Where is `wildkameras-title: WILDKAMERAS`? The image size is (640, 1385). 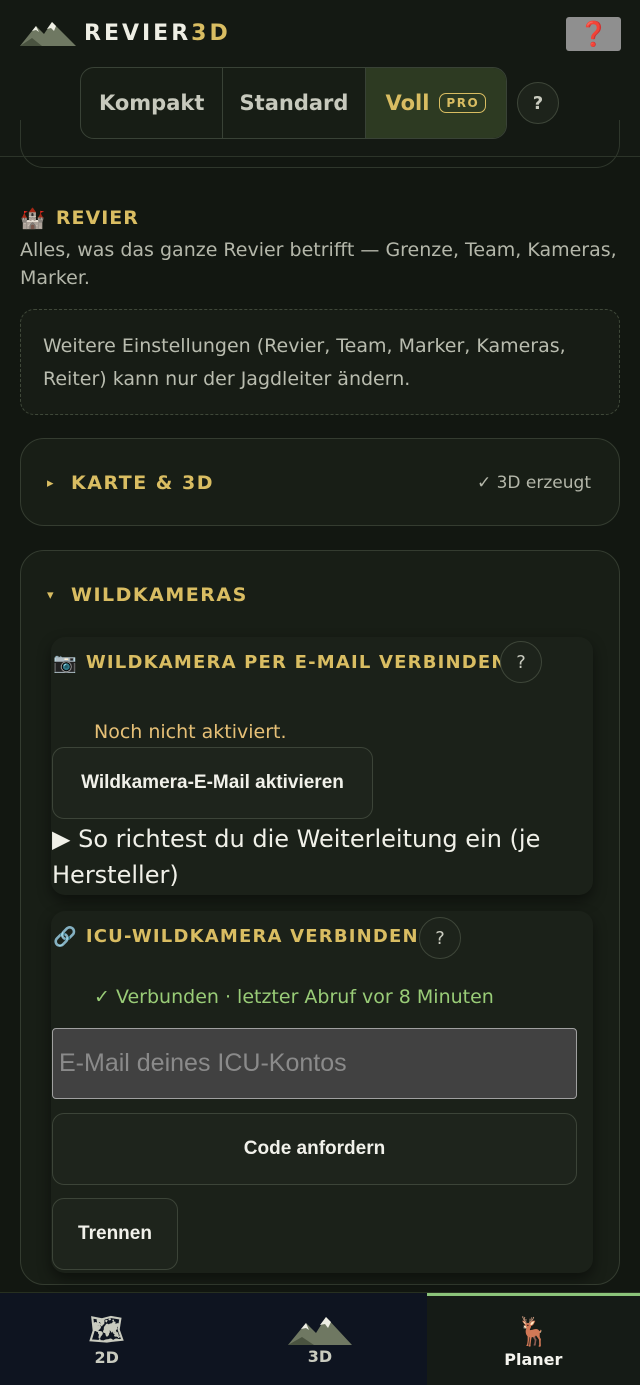 wildkameras-title: WILDKAMERAS is located at coordinates (159, 595).